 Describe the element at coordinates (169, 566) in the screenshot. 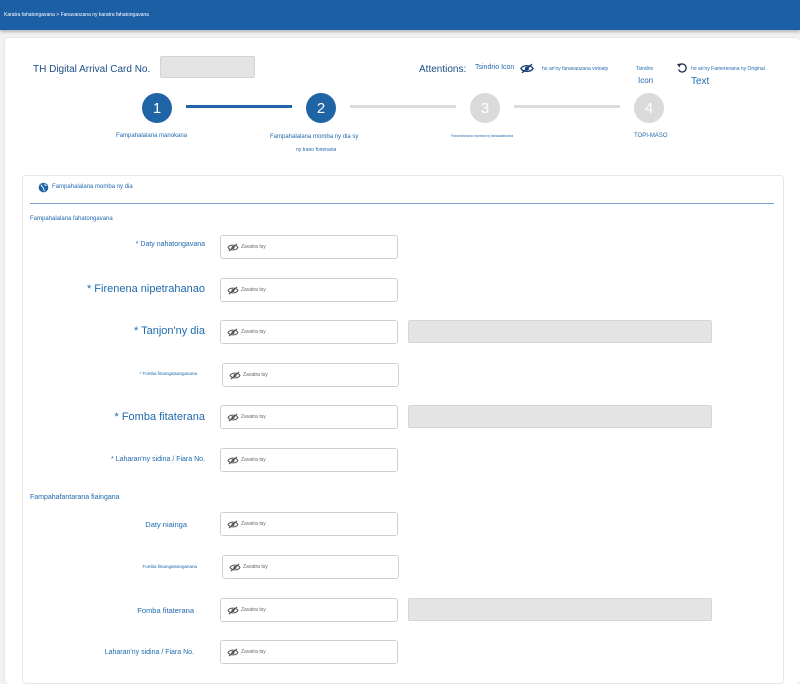

I see `dep-accommodation-label: Fomba fitsangatsanganana` at that location.